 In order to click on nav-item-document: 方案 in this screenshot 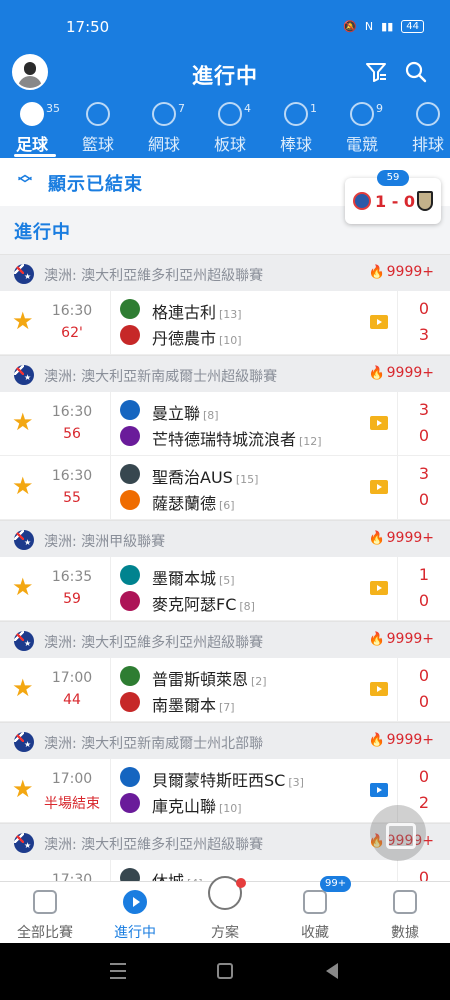, I will do `click(225, 910)`.